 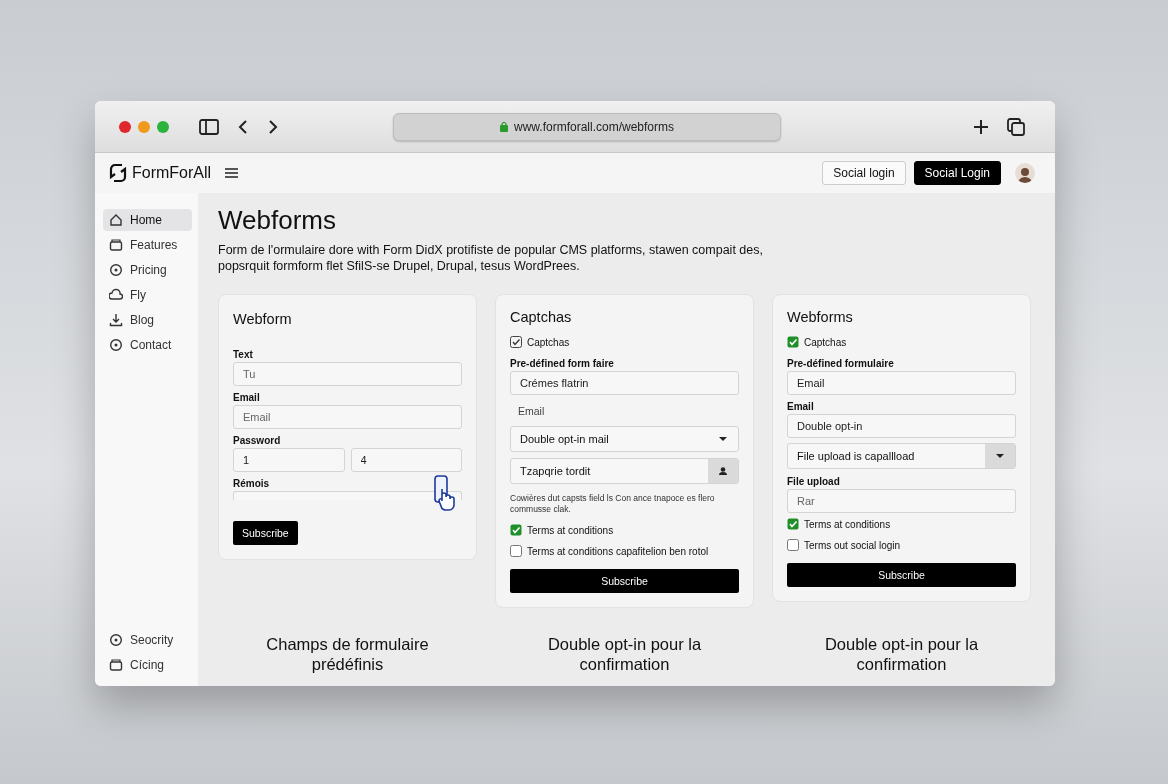 What do you see at coordinates (116, 320) in the screenshot?
I see `download-icon` at bounding box center [116, 320].